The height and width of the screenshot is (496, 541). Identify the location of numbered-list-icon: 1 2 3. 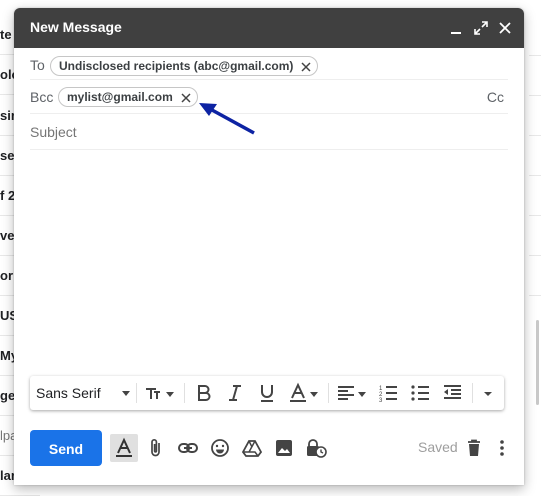
(389, 393).